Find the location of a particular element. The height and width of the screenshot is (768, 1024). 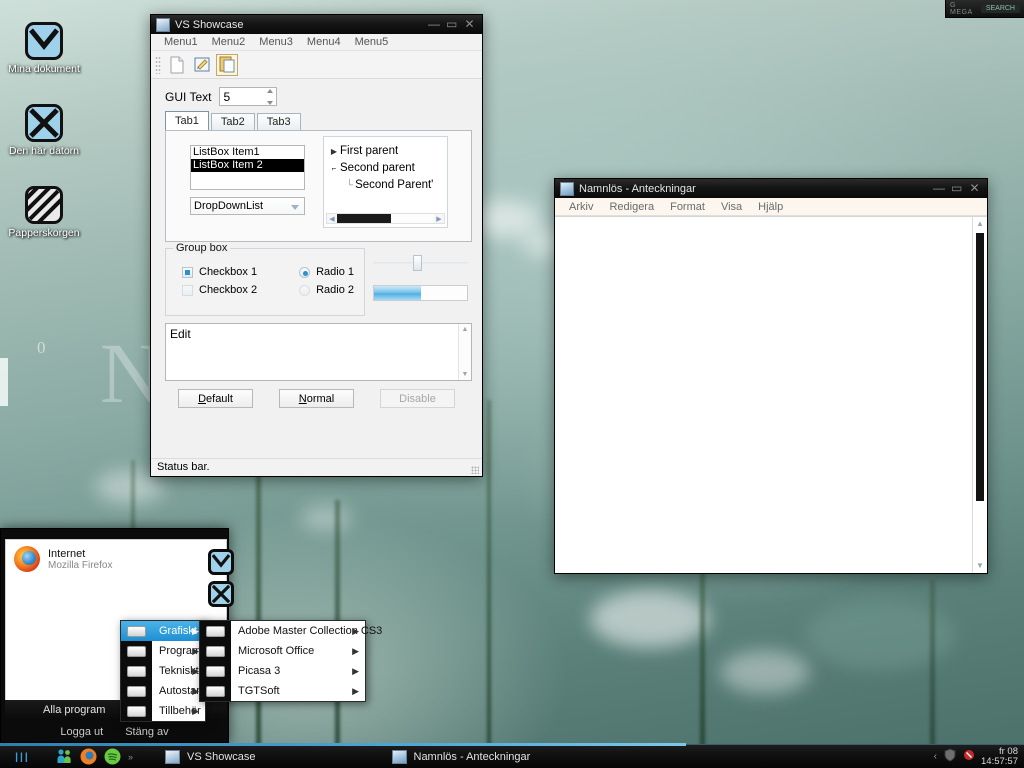

treeview-hscrollbar: ◀ ▶ is located at coordinates (385, 218).